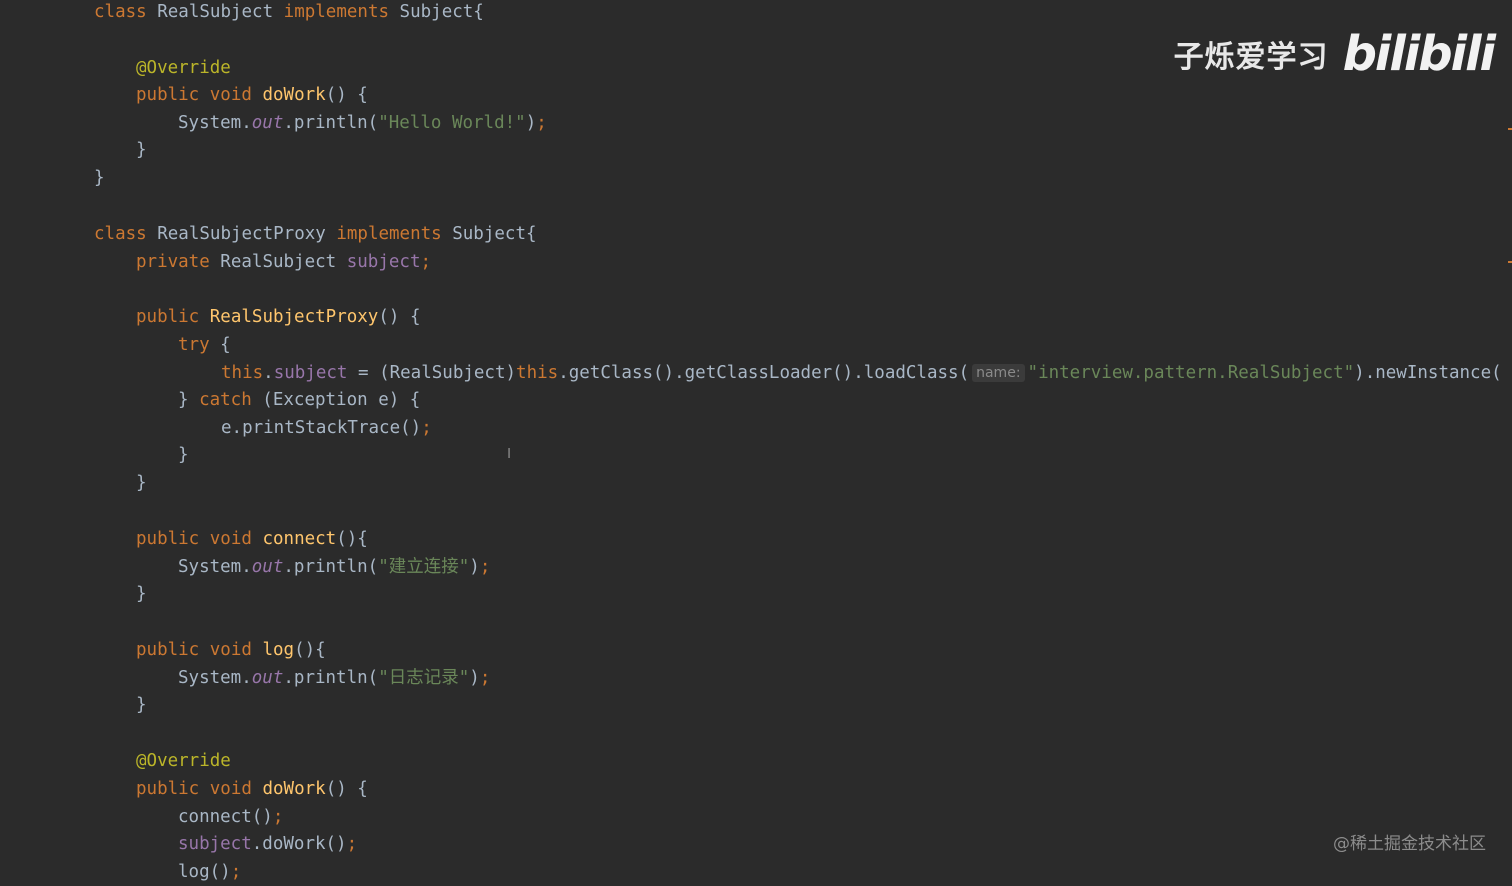 Image resolution: width=1512 pixels, height=886 pixels. I want to click on code-line: private RealSubject subject;, so click(283, 262).